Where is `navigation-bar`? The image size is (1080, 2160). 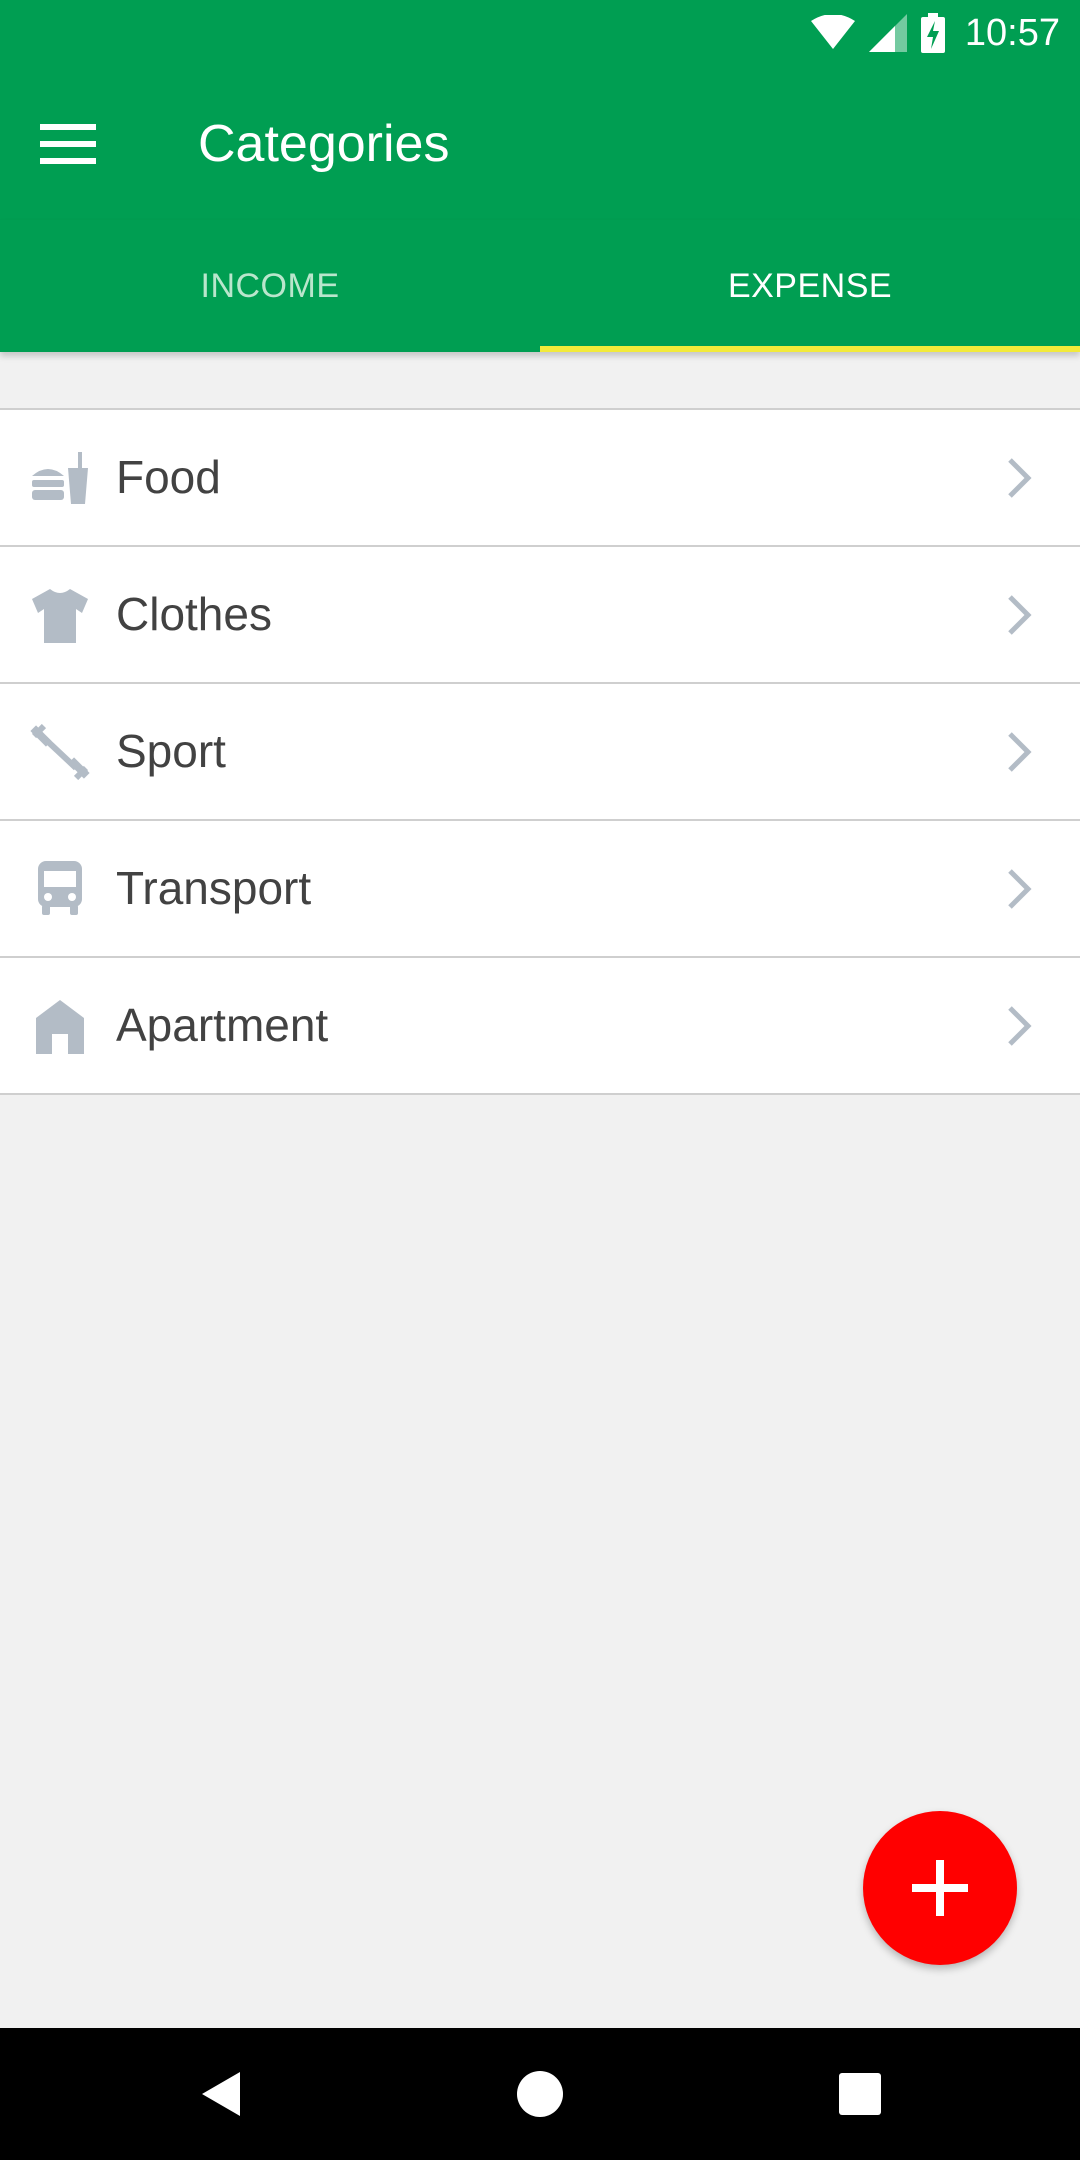 navigation-bar is located at coordinates (540, 2094).